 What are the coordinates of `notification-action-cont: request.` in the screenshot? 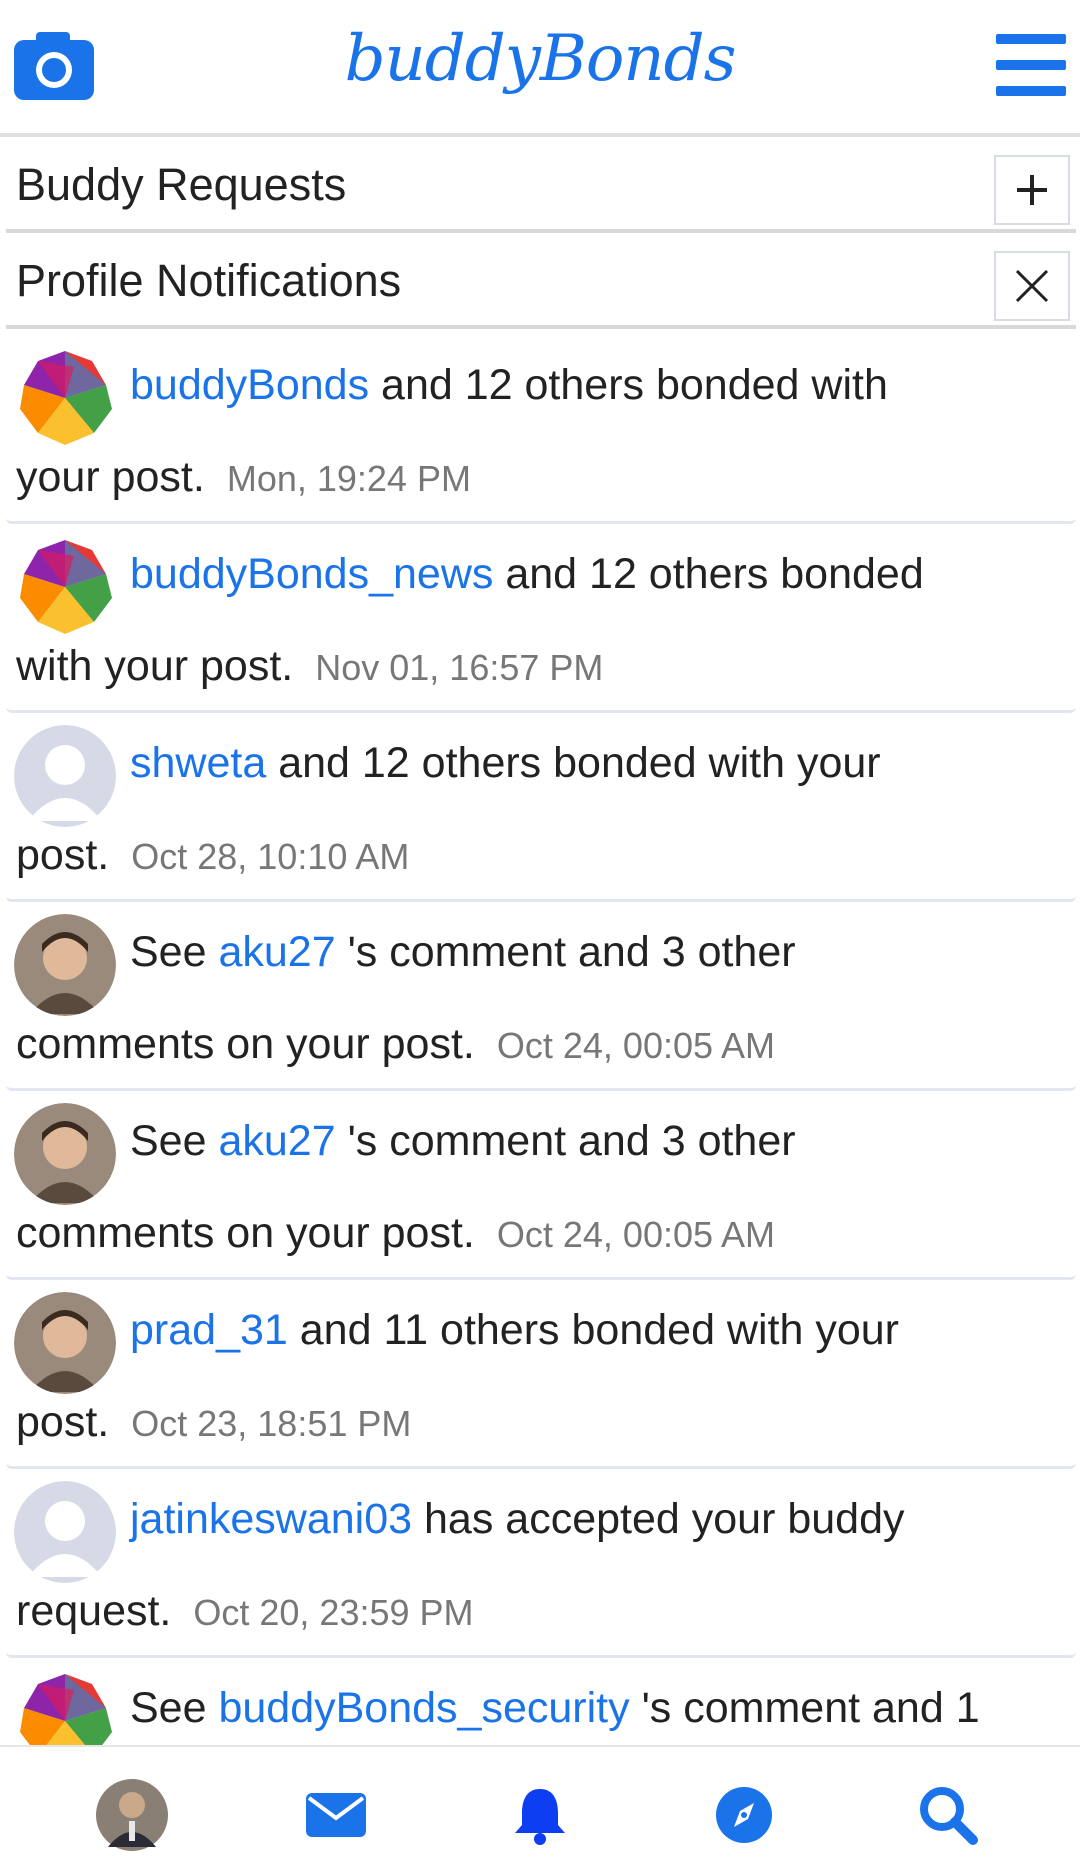 It's located at (94, 1611).